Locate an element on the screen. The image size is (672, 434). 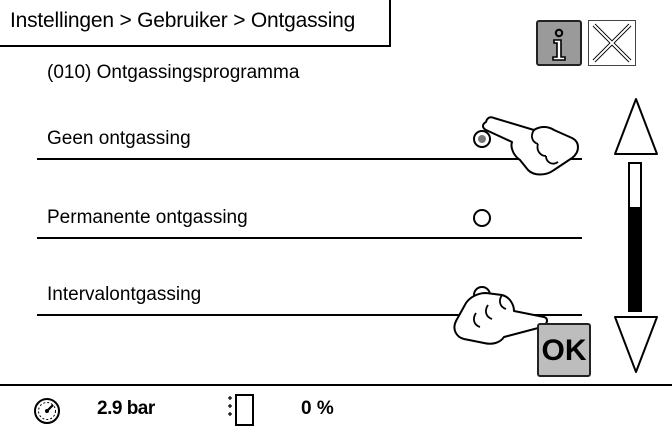
option-permanente-ontgassing: Permanente ontgassing is located at coordinates (309, 219).